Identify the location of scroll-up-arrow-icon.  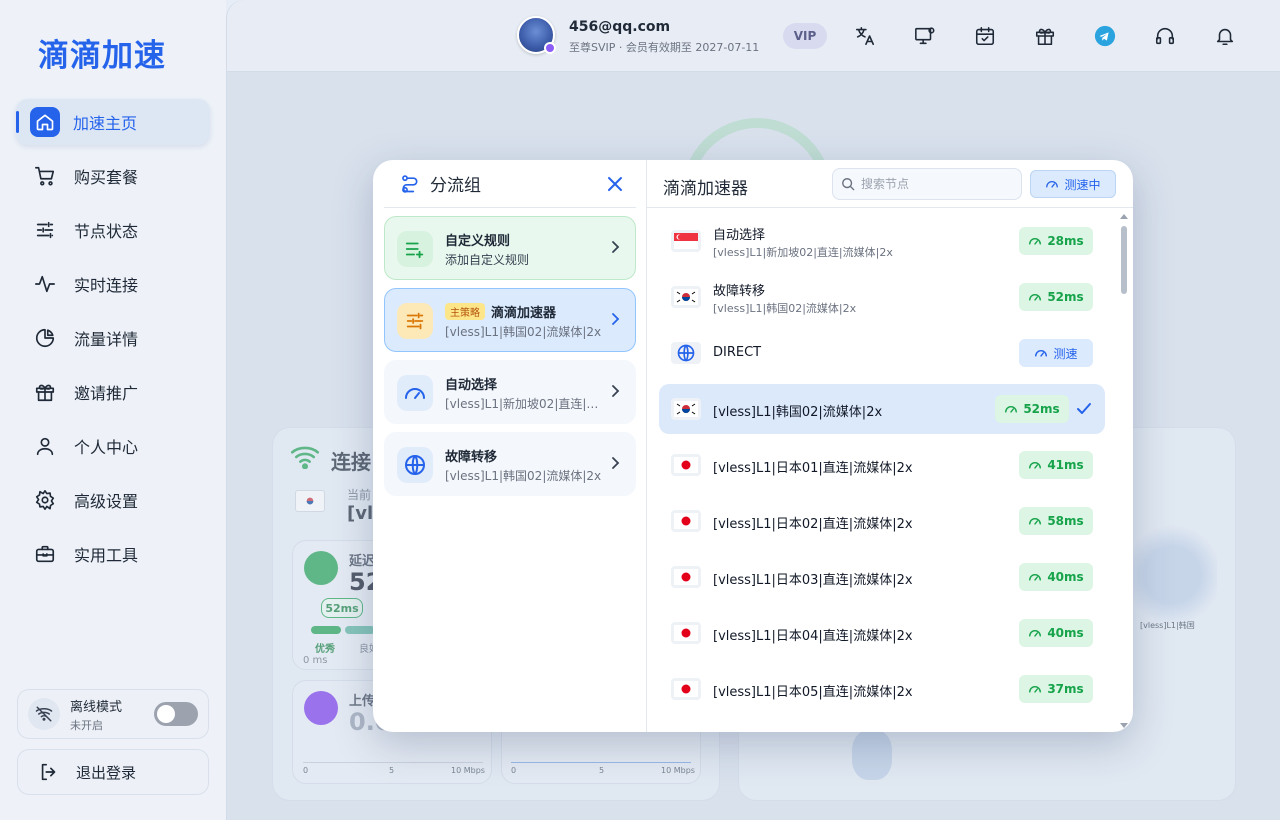
(1124, 216).